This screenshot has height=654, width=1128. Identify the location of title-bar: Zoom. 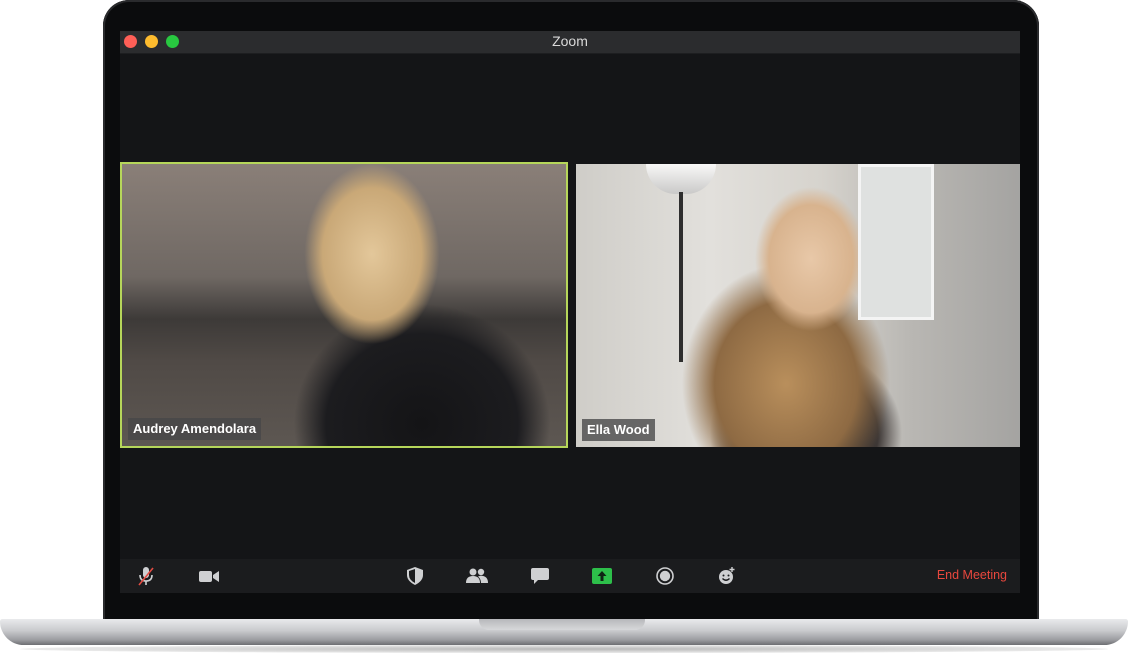
(570, 42).